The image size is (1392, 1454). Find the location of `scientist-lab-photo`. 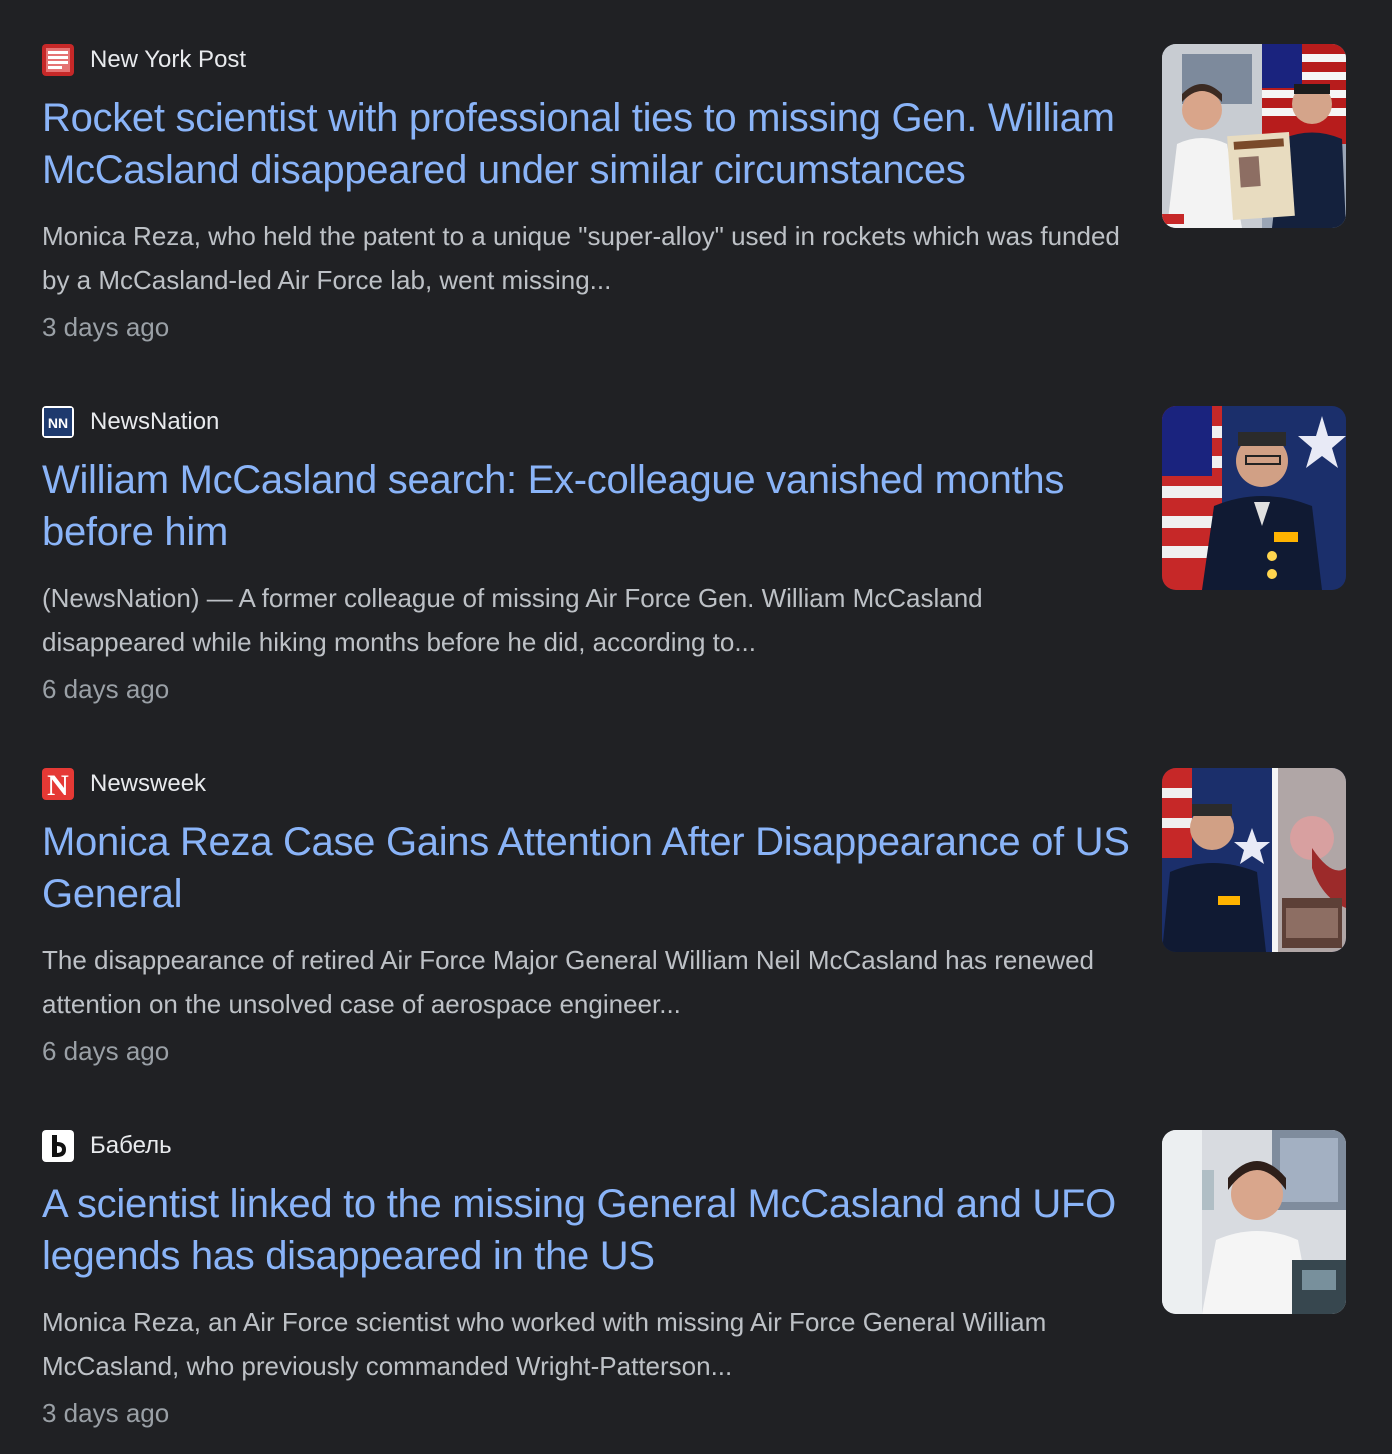

scientist-lab-photo is located at coordinates (1254, 1222).